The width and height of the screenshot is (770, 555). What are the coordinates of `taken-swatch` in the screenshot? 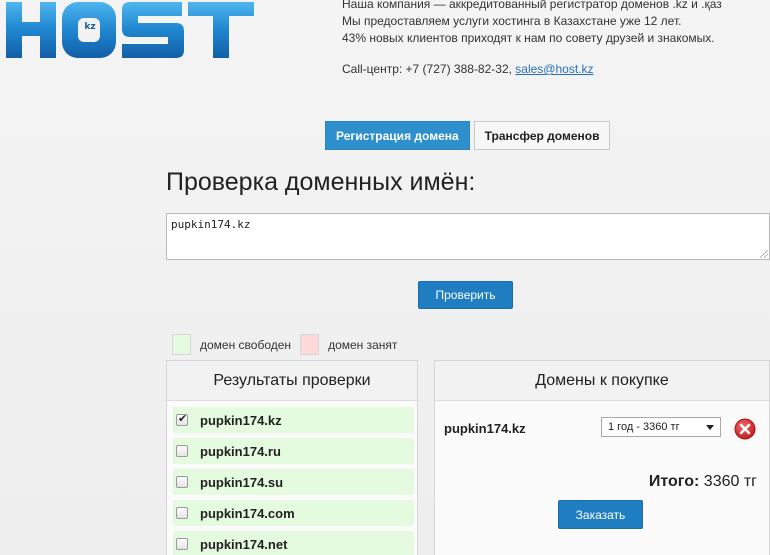 It's located at (310, 344).